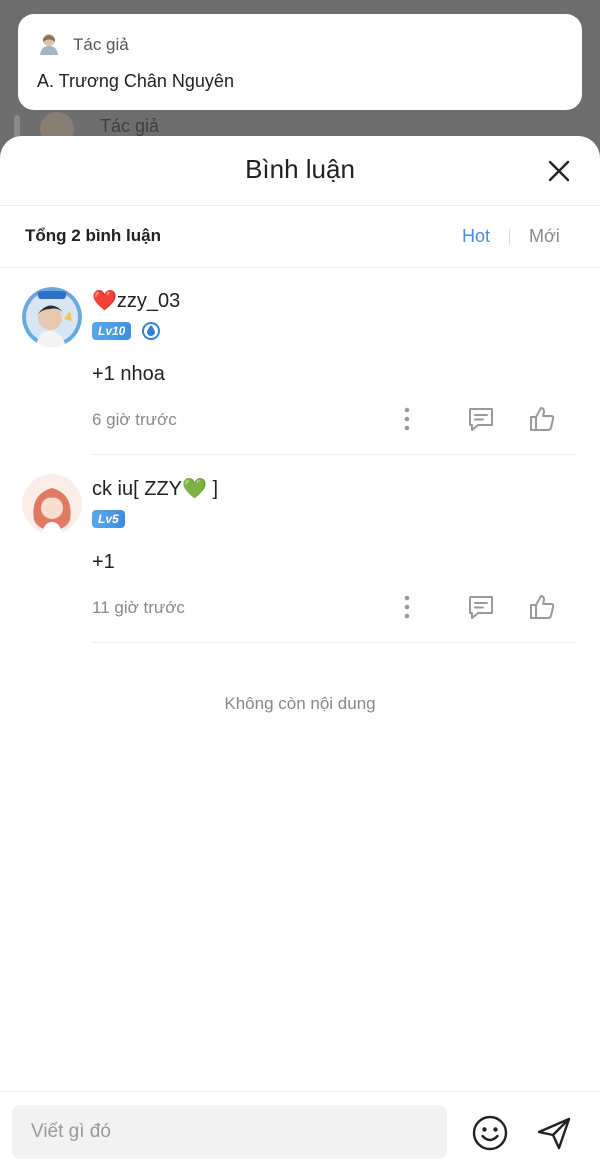 Image resolution: width=600 pixels, height=1176 pixels. What do you see at coordinates (112, 331) in the screenshot?
I see `level-badge: Lv10` at bounding box center [112, 331].